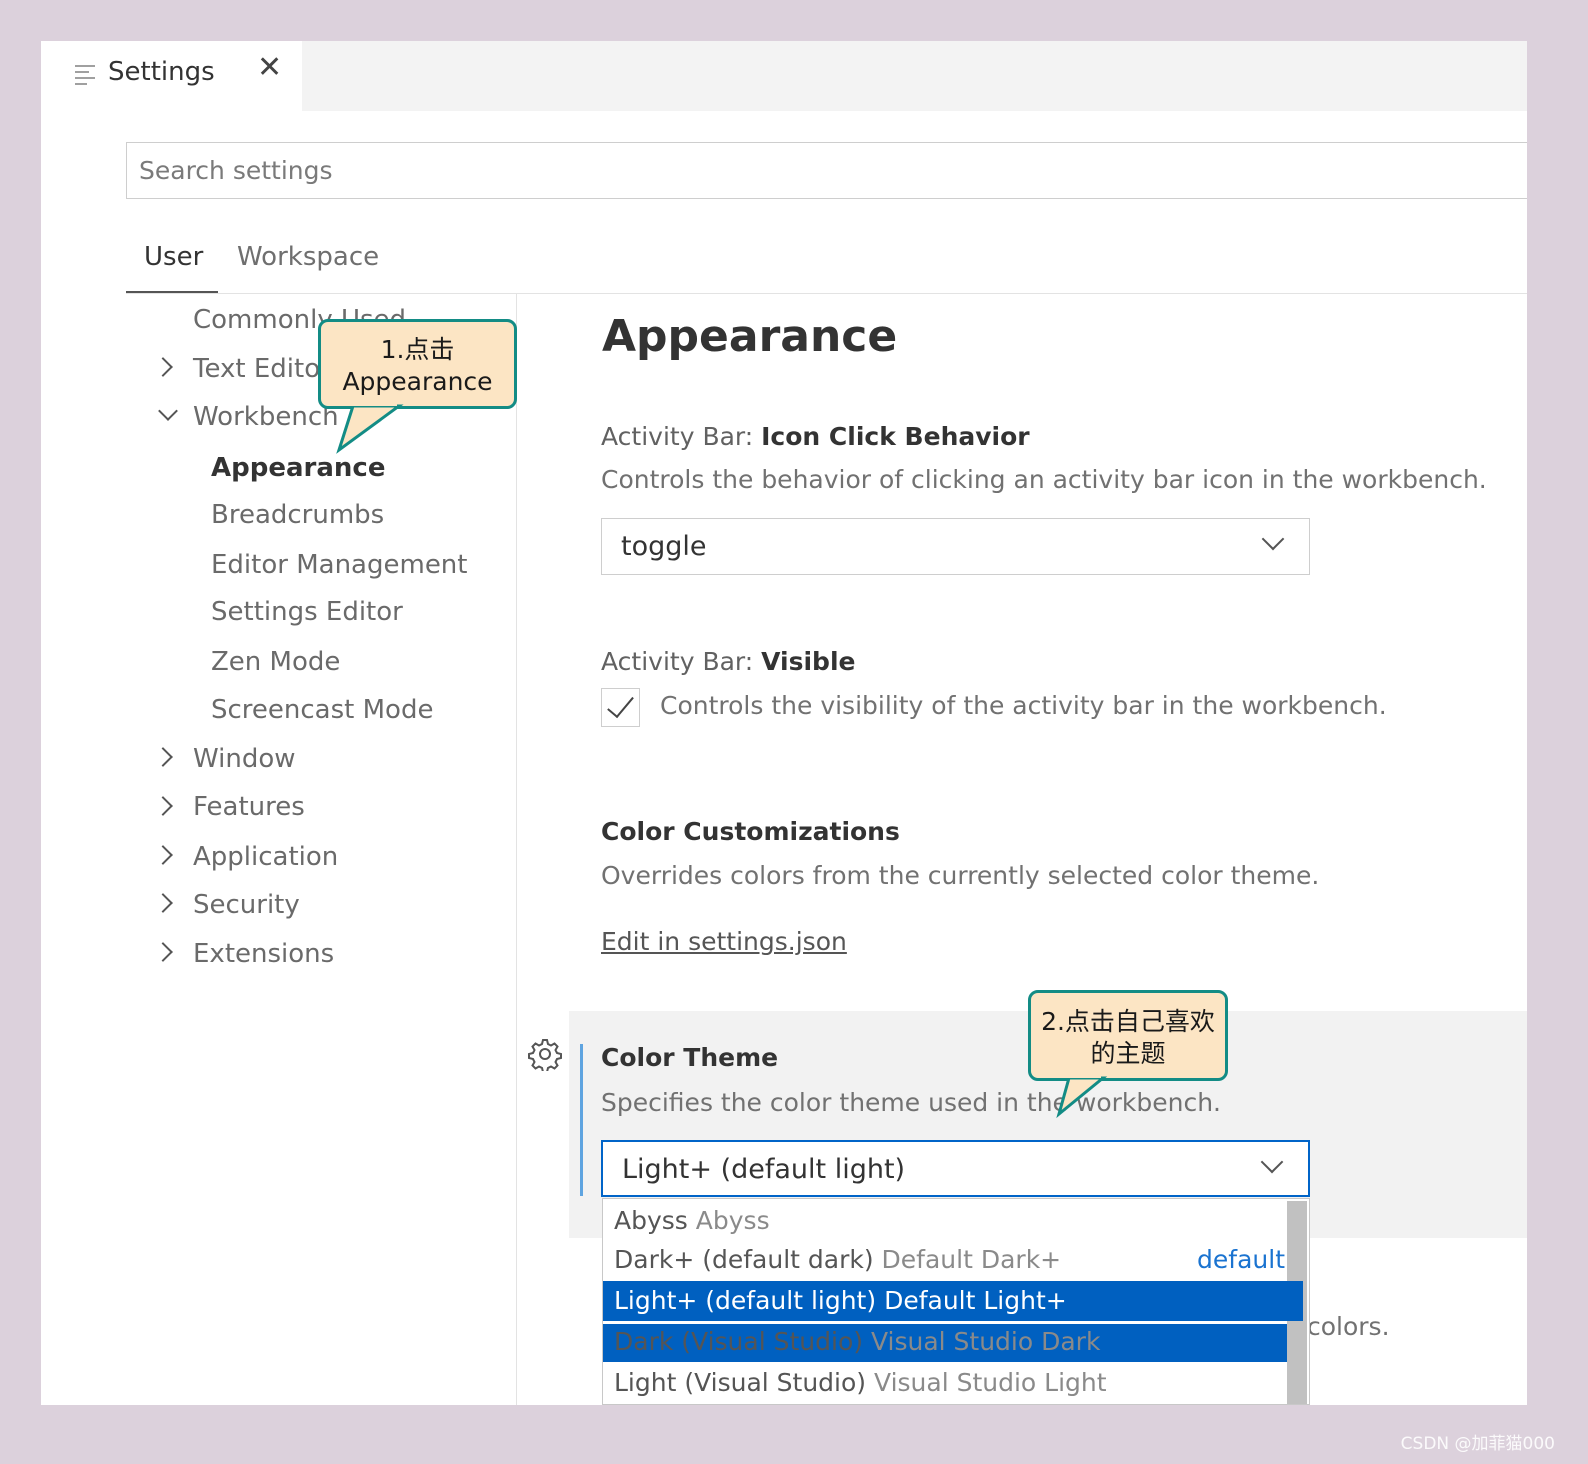  I want to click on search-input, so click(826, 170).